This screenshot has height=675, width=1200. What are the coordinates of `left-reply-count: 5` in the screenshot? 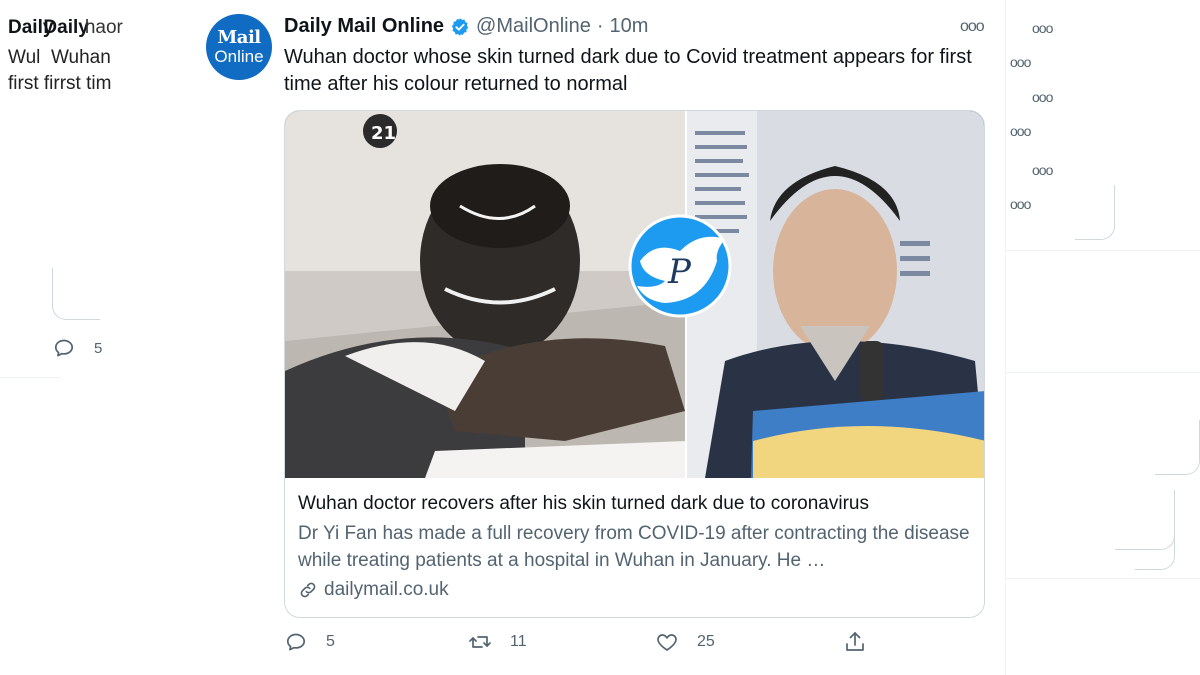 It's located at (98, 348).